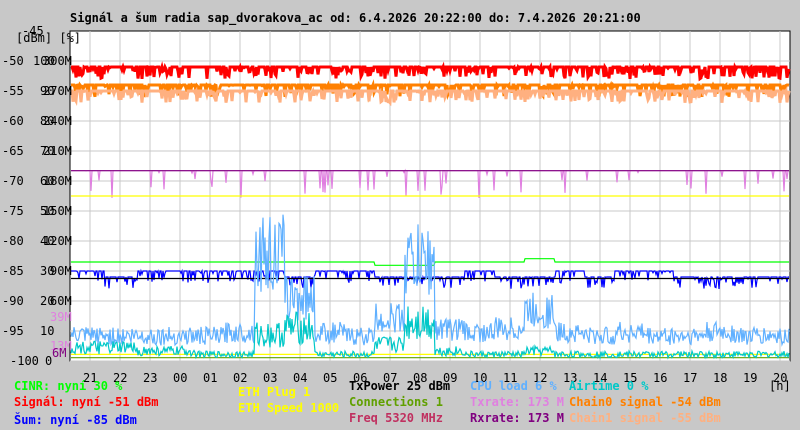  Describe the element at coordinates (13, 151) in the screenshot. I see `y-tick-dbm: -65` at that location.